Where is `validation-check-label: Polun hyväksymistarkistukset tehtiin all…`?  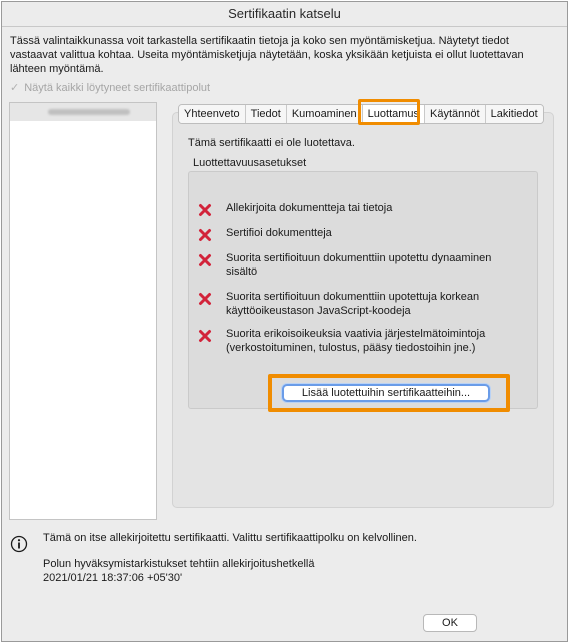
validation-check-label: Polun hyväksymistarkistukset tehtiin all… is located at coordinates (179, 564).